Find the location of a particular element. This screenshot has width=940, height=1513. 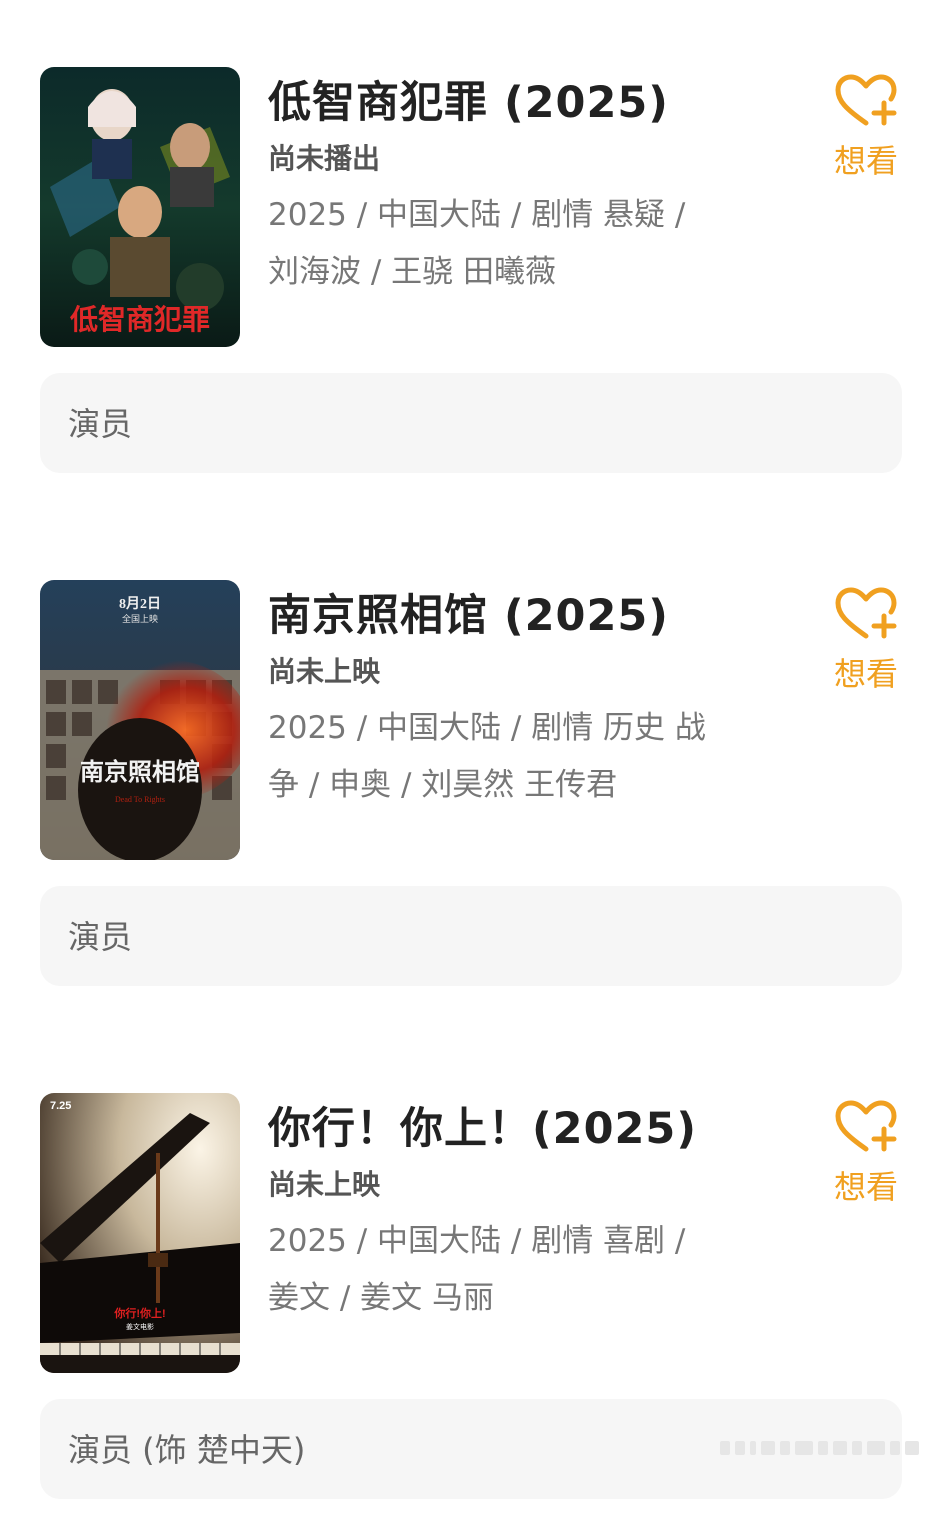

svg-text: 全国上映 is located at coordinates (140, 618).